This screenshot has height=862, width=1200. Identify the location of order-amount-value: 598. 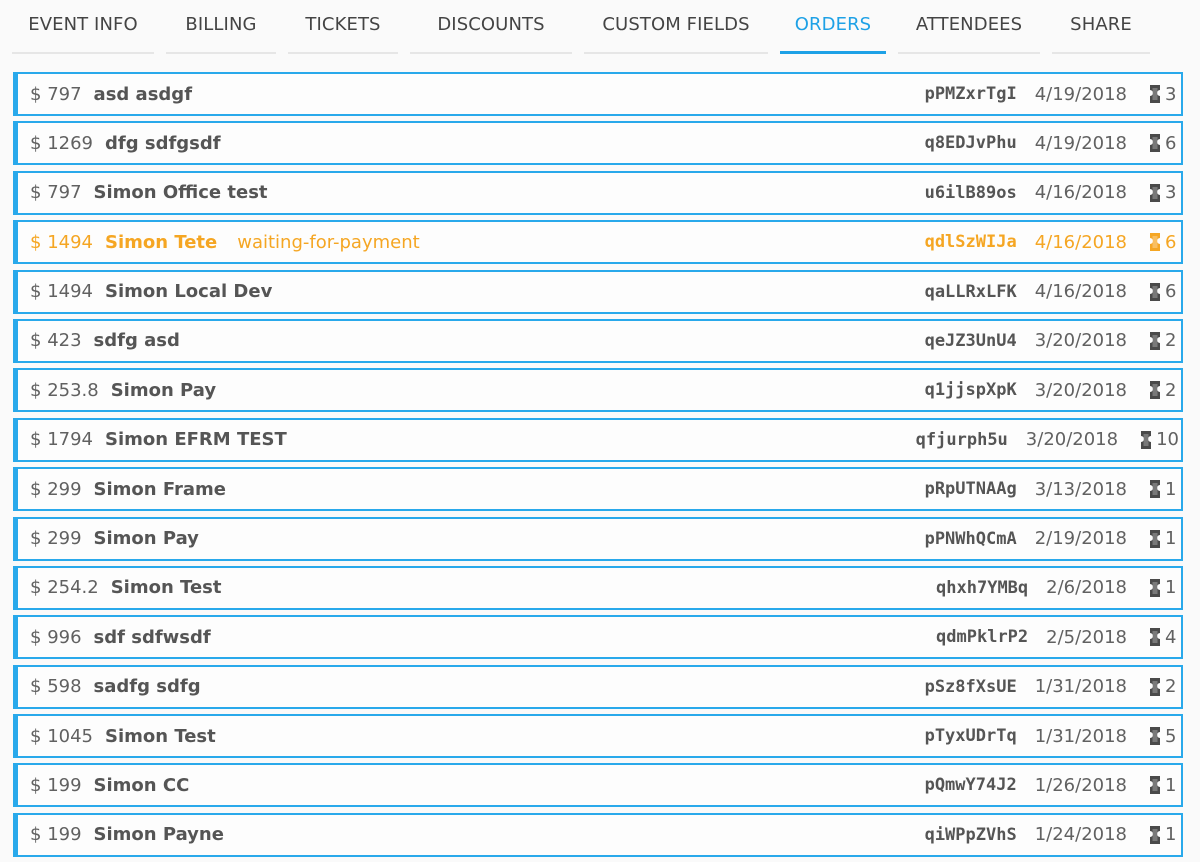
(64, 686).